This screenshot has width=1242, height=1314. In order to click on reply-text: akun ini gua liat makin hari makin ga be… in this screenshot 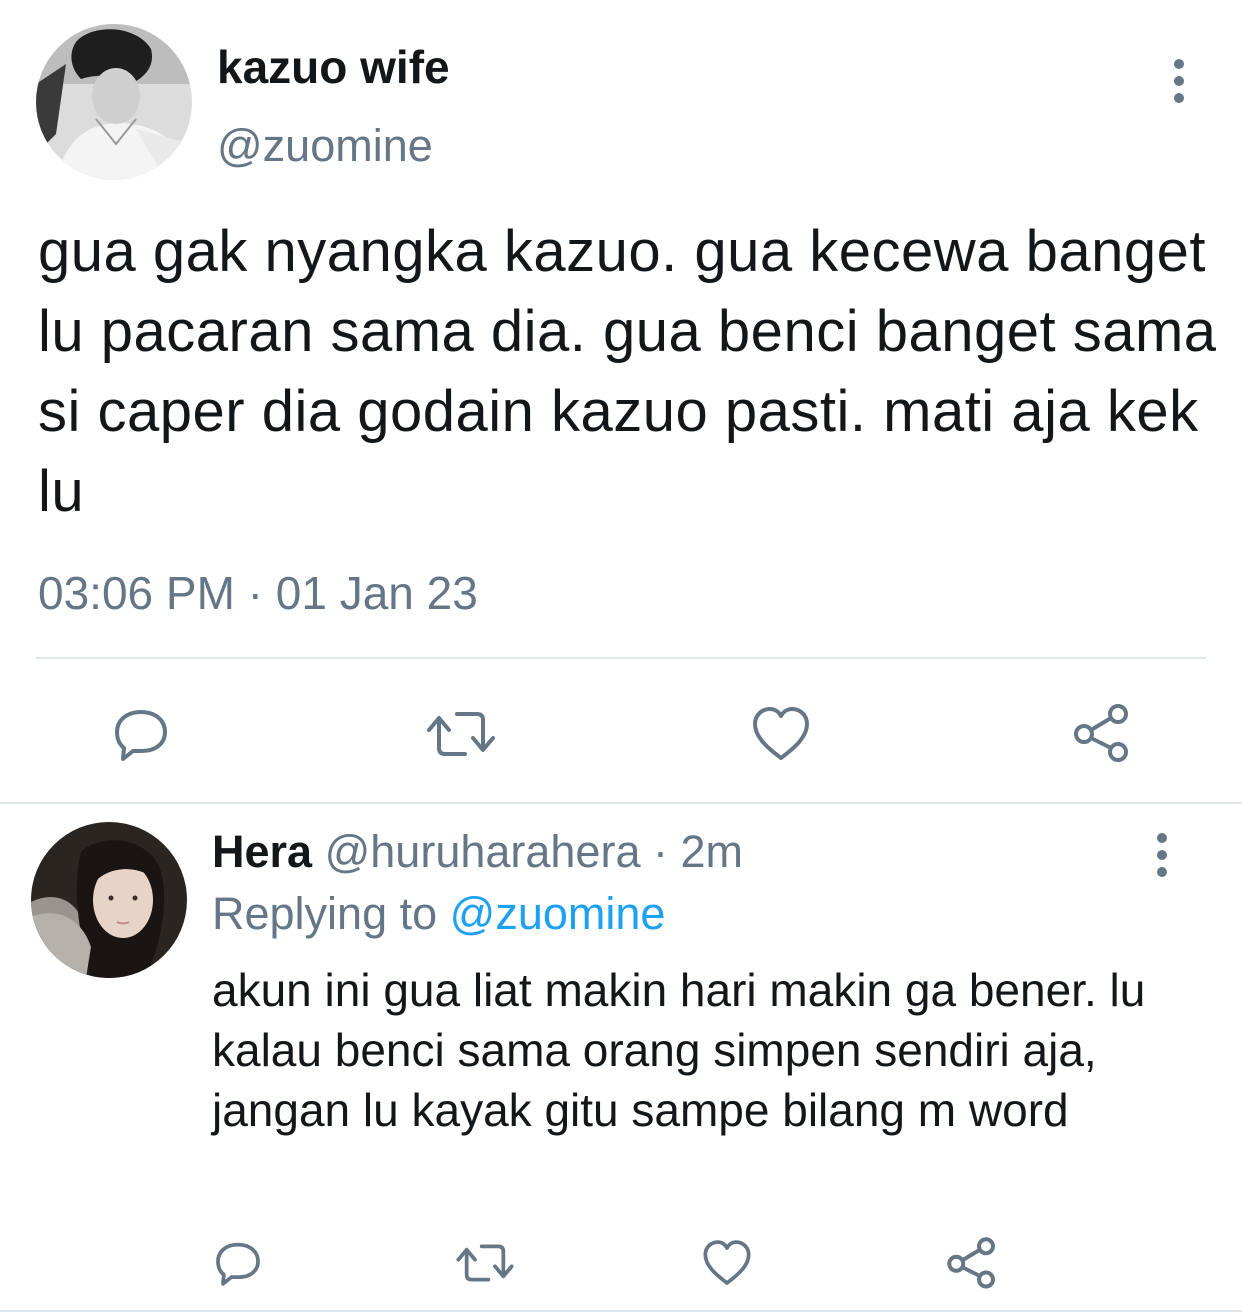, I will do `click(679, 1050)`.